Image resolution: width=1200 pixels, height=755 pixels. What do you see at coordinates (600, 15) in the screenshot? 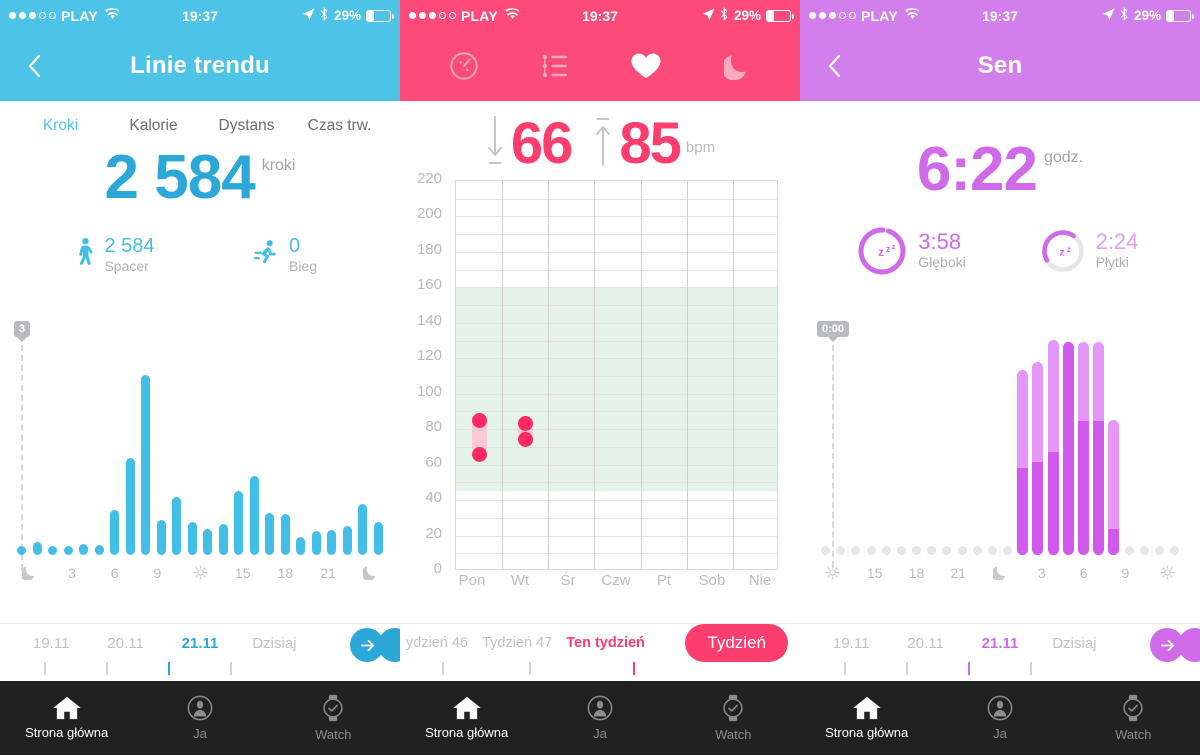
I see `status-bar-hr: PLAY 19:37 29%` at bounding box center [600, 15].